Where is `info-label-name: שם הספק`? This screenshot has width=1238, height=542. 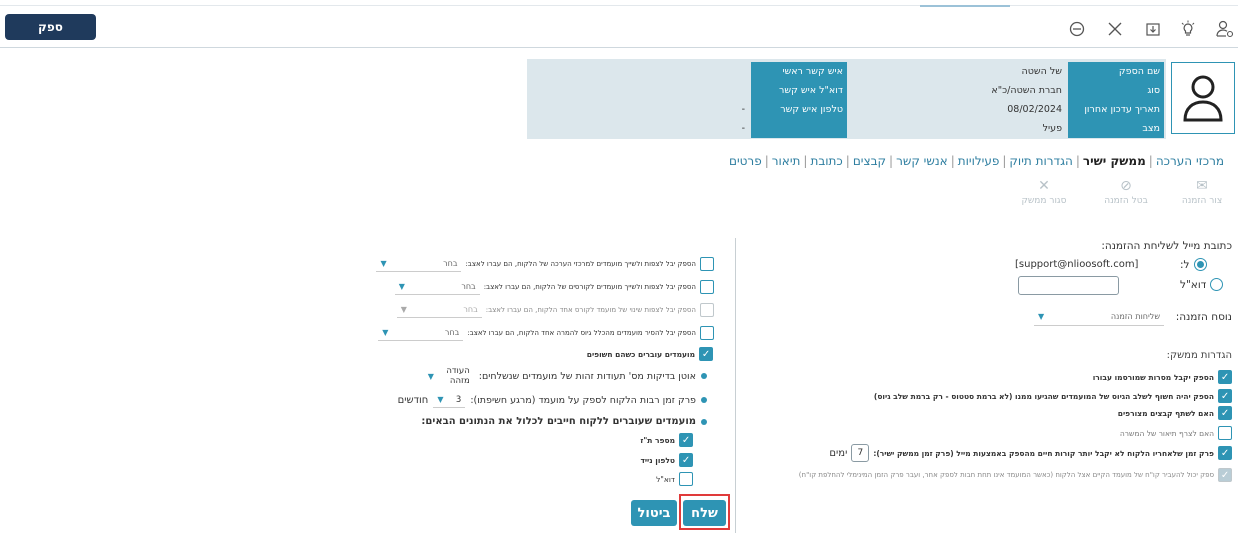 info-label-name: שם הספק is located at coordinates (1116, 71).